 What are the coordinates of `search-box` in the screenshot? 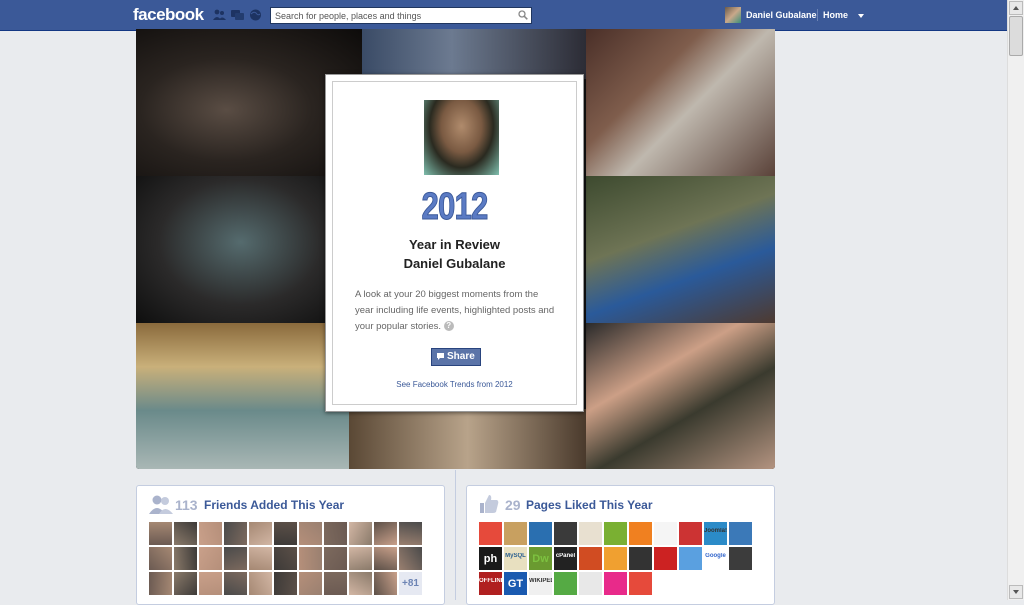 It's located at (401, 15).